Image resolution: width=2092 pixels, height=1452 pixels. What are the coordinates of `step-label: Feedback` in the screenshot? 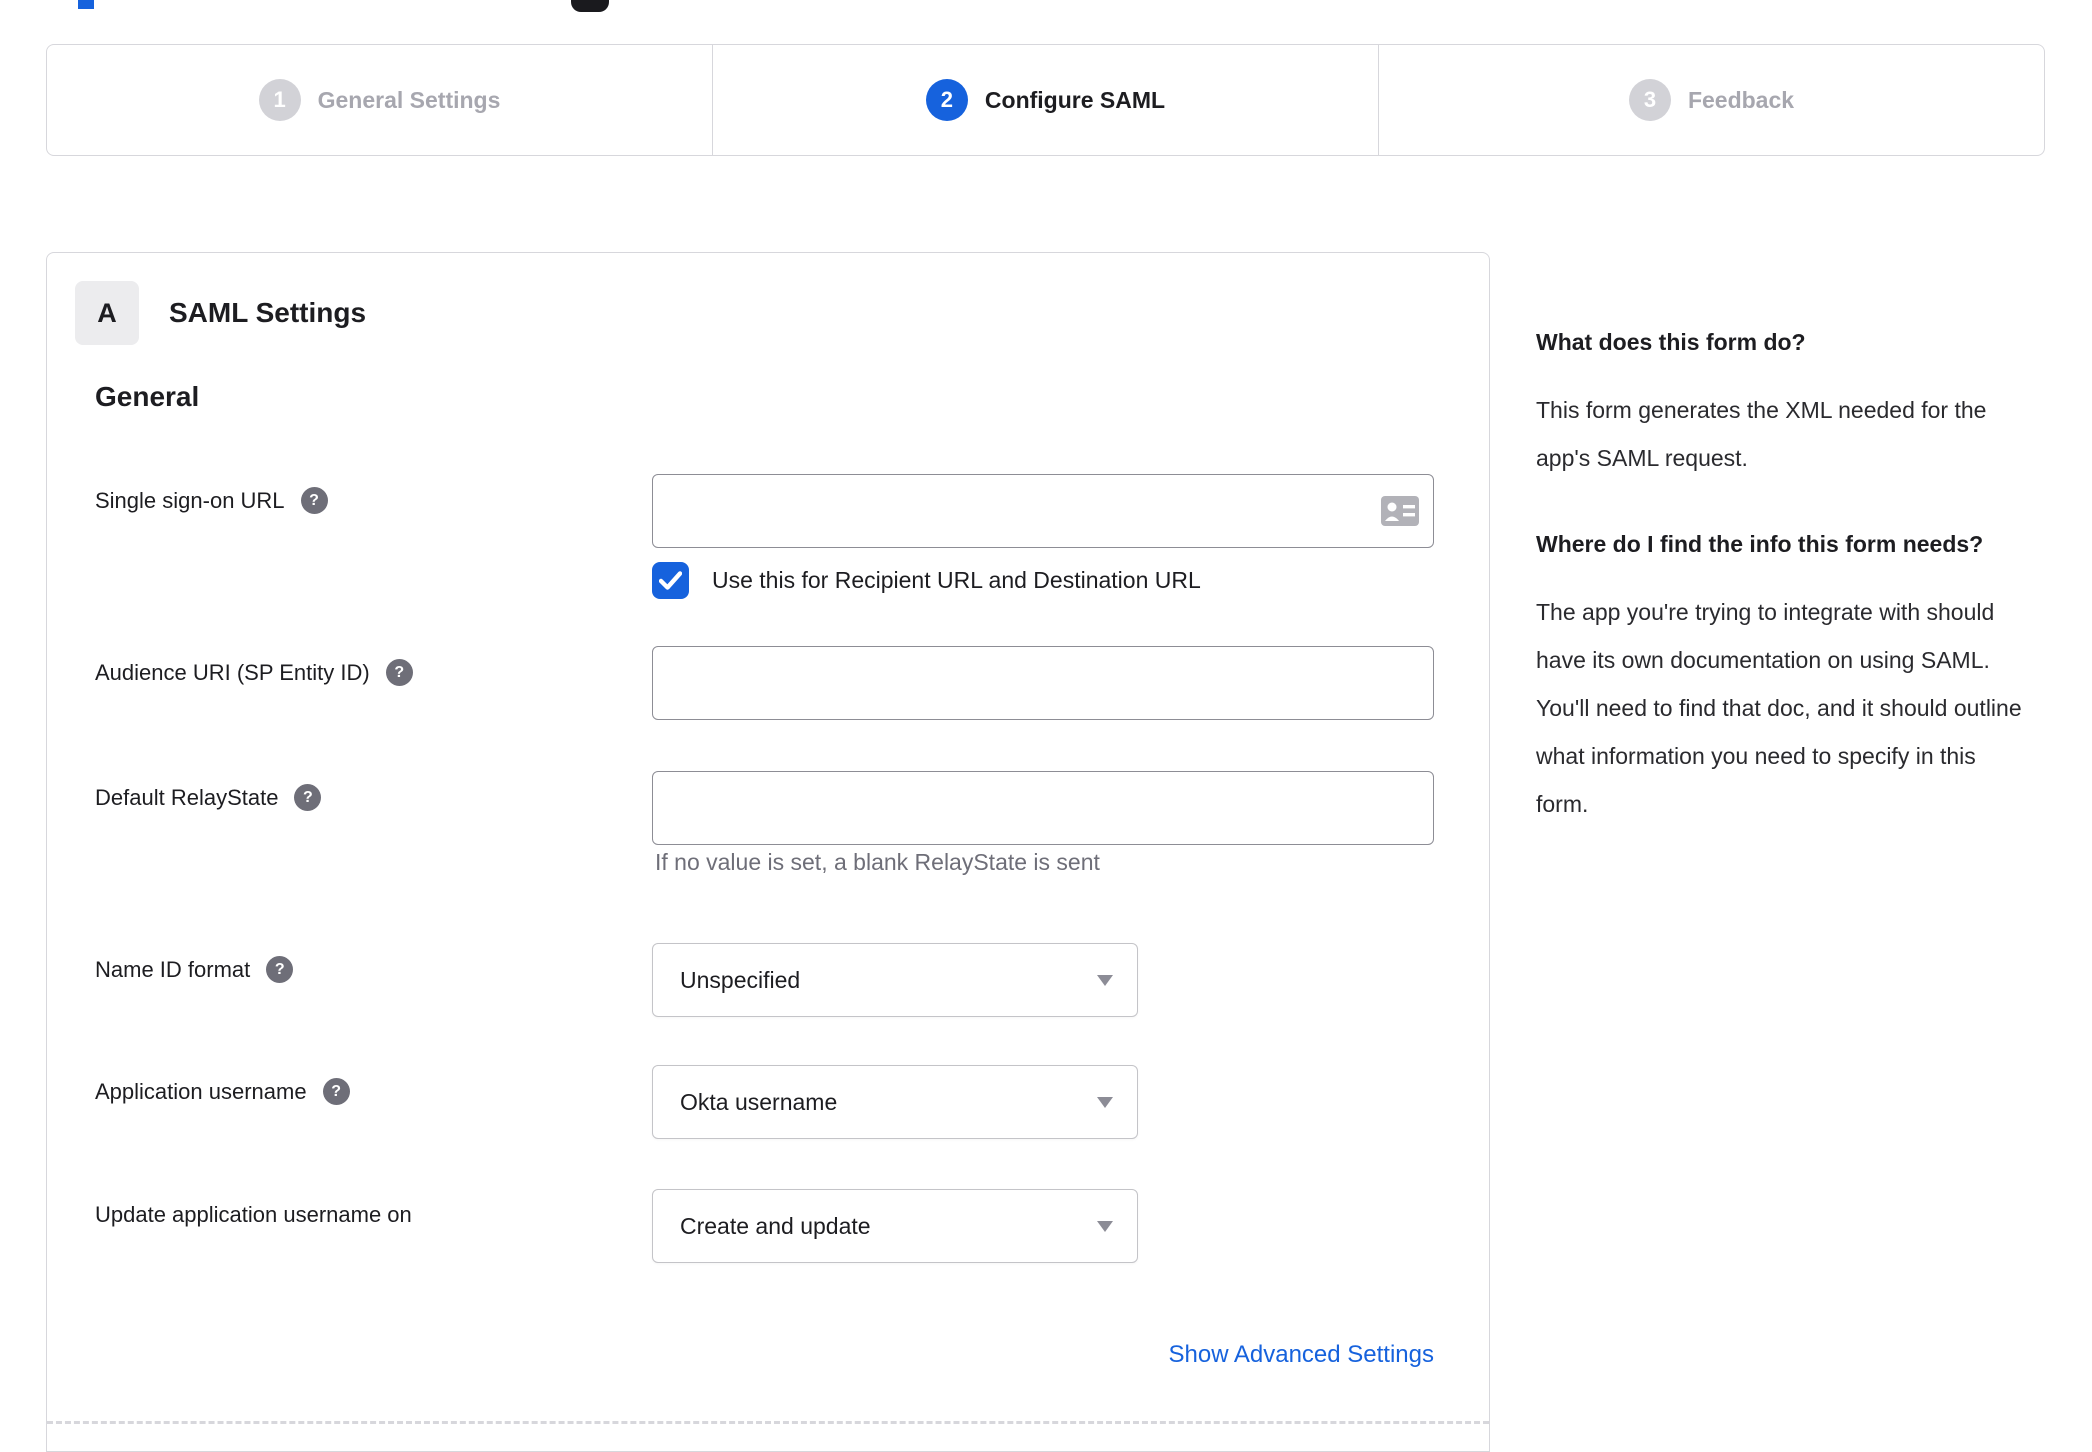 It's located at (1741, 99).